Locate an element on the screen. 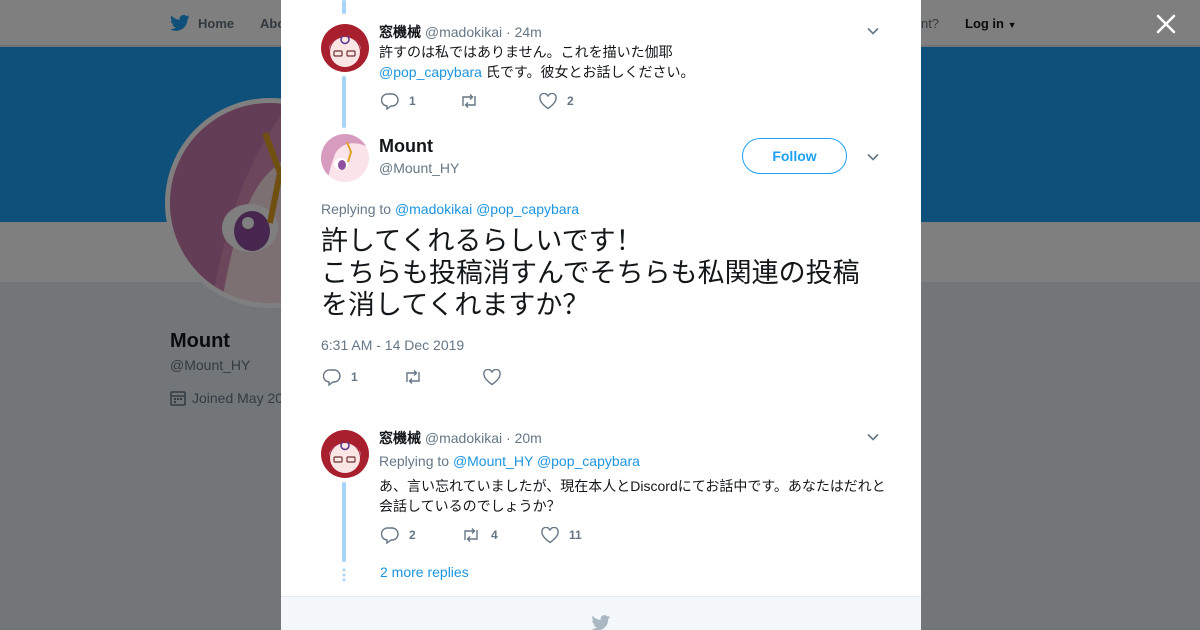 The height and width of the screenshot is (630, 1200). follow-button: Follow is located at coordinates (794, 156).